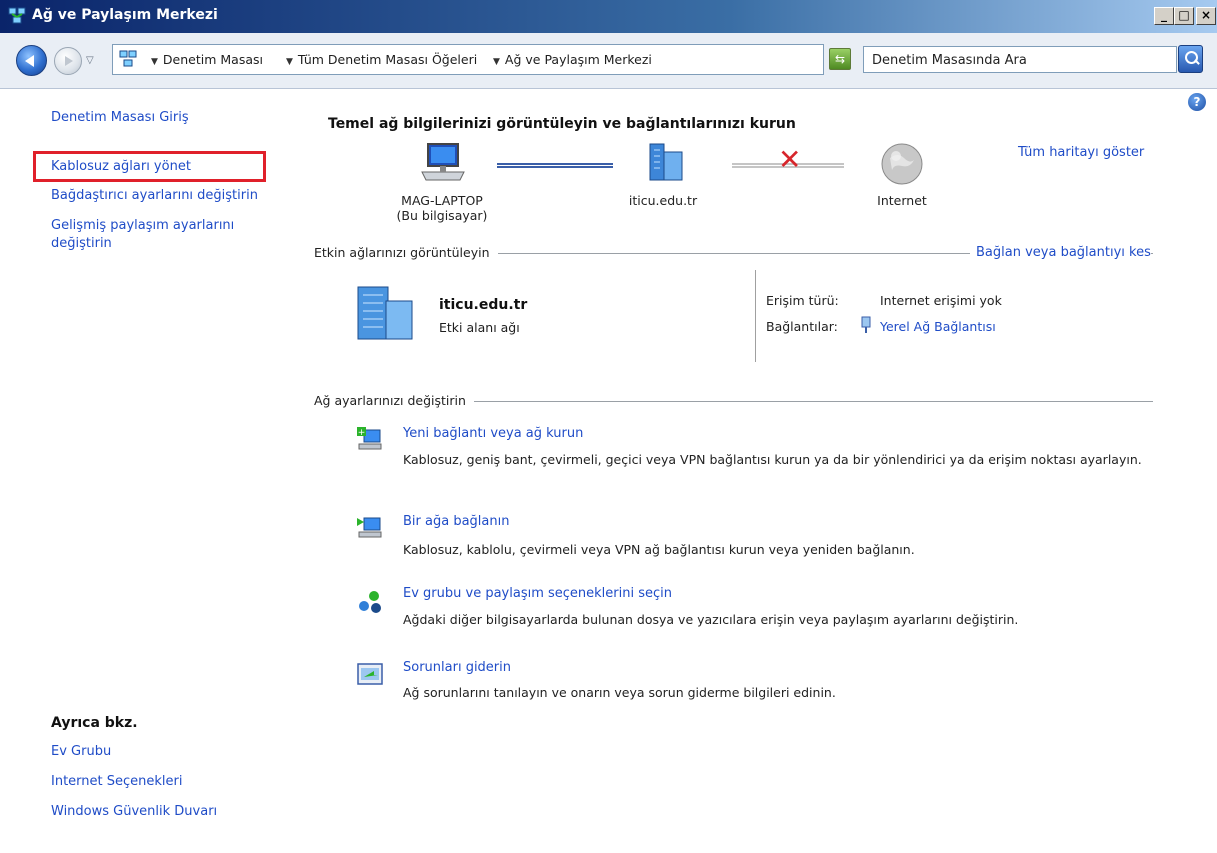 This screenshot has height=853, width=1217. Describe the element at coordinates (666, 162) in the screenshot. I see `domain-network-icon` at that location.